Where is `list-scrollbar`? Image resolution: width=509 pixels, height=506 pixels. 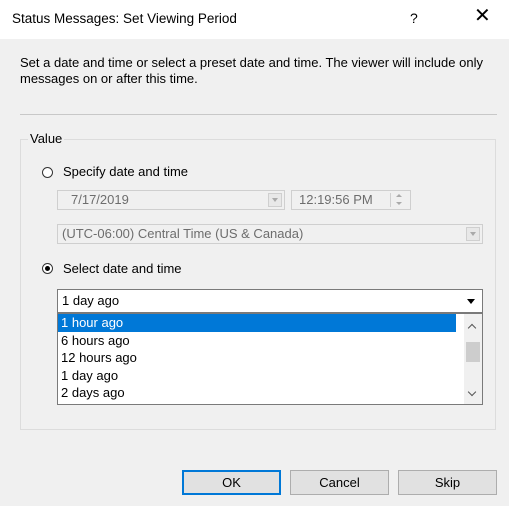
list-scrollbar is located at coordinates (473, 359).